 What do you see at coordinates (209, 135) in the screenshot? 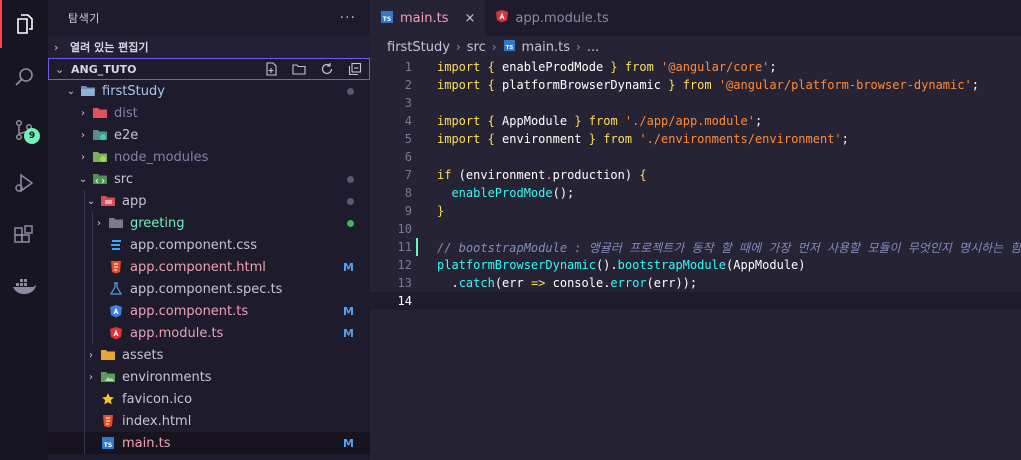
I see `tree-folder-e2e: › e2e` at bounding box center [209, 135].